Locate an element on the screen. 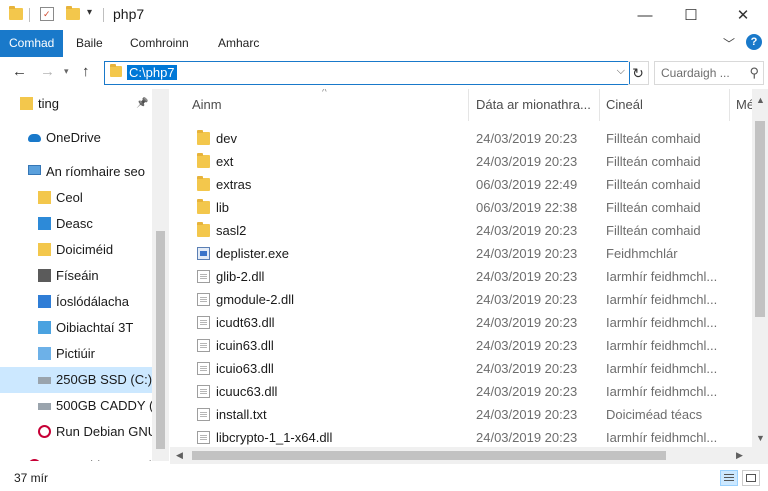  file-row: dev 24/03/2019 20:23 Fillteán comhaid is located at coordinates (461, 138).